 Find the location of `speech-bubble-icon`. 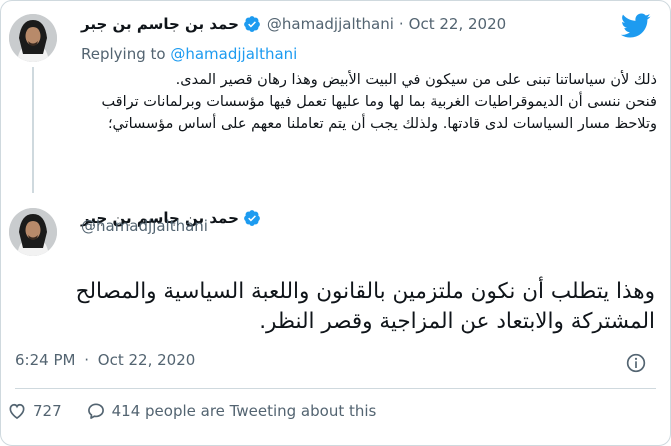

speech-bubble-icon is located at coordinates (95, 411).